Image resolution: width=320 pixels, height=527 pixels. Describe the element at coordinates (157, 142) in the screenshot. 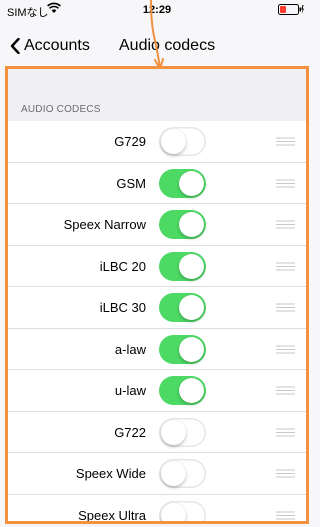

I see `codec-row: G729` at that location.